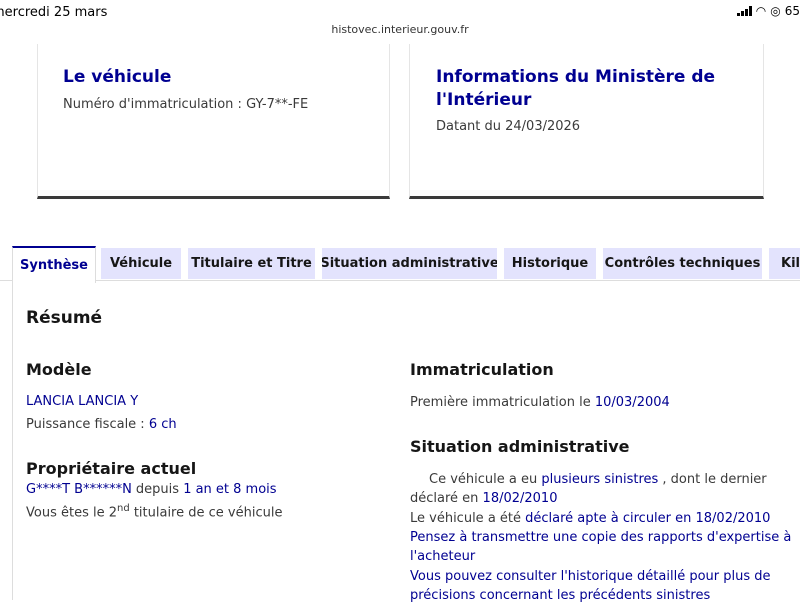 This screenshot has width=800, height=605. Describe the element at coordinates (550, 263) in the screenshot. I see `tab-historique: Historique` at that location.